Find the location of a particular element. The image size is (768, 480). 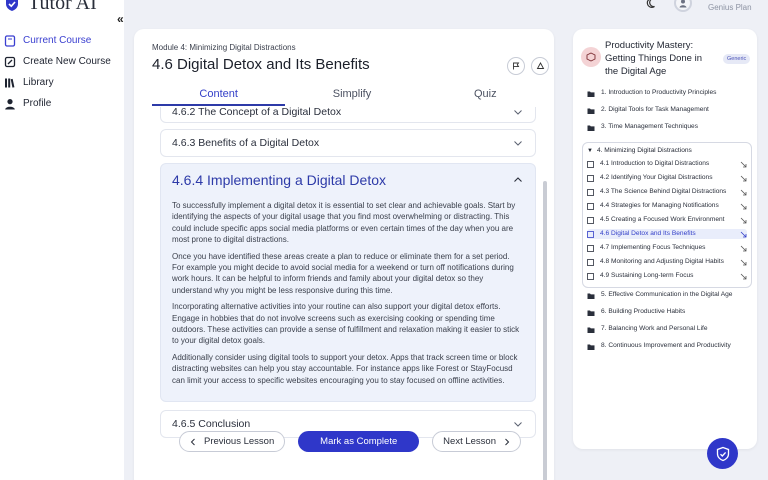

module-item: 7. Balancing Work and Personal Life is located at coordinates (667, 333).